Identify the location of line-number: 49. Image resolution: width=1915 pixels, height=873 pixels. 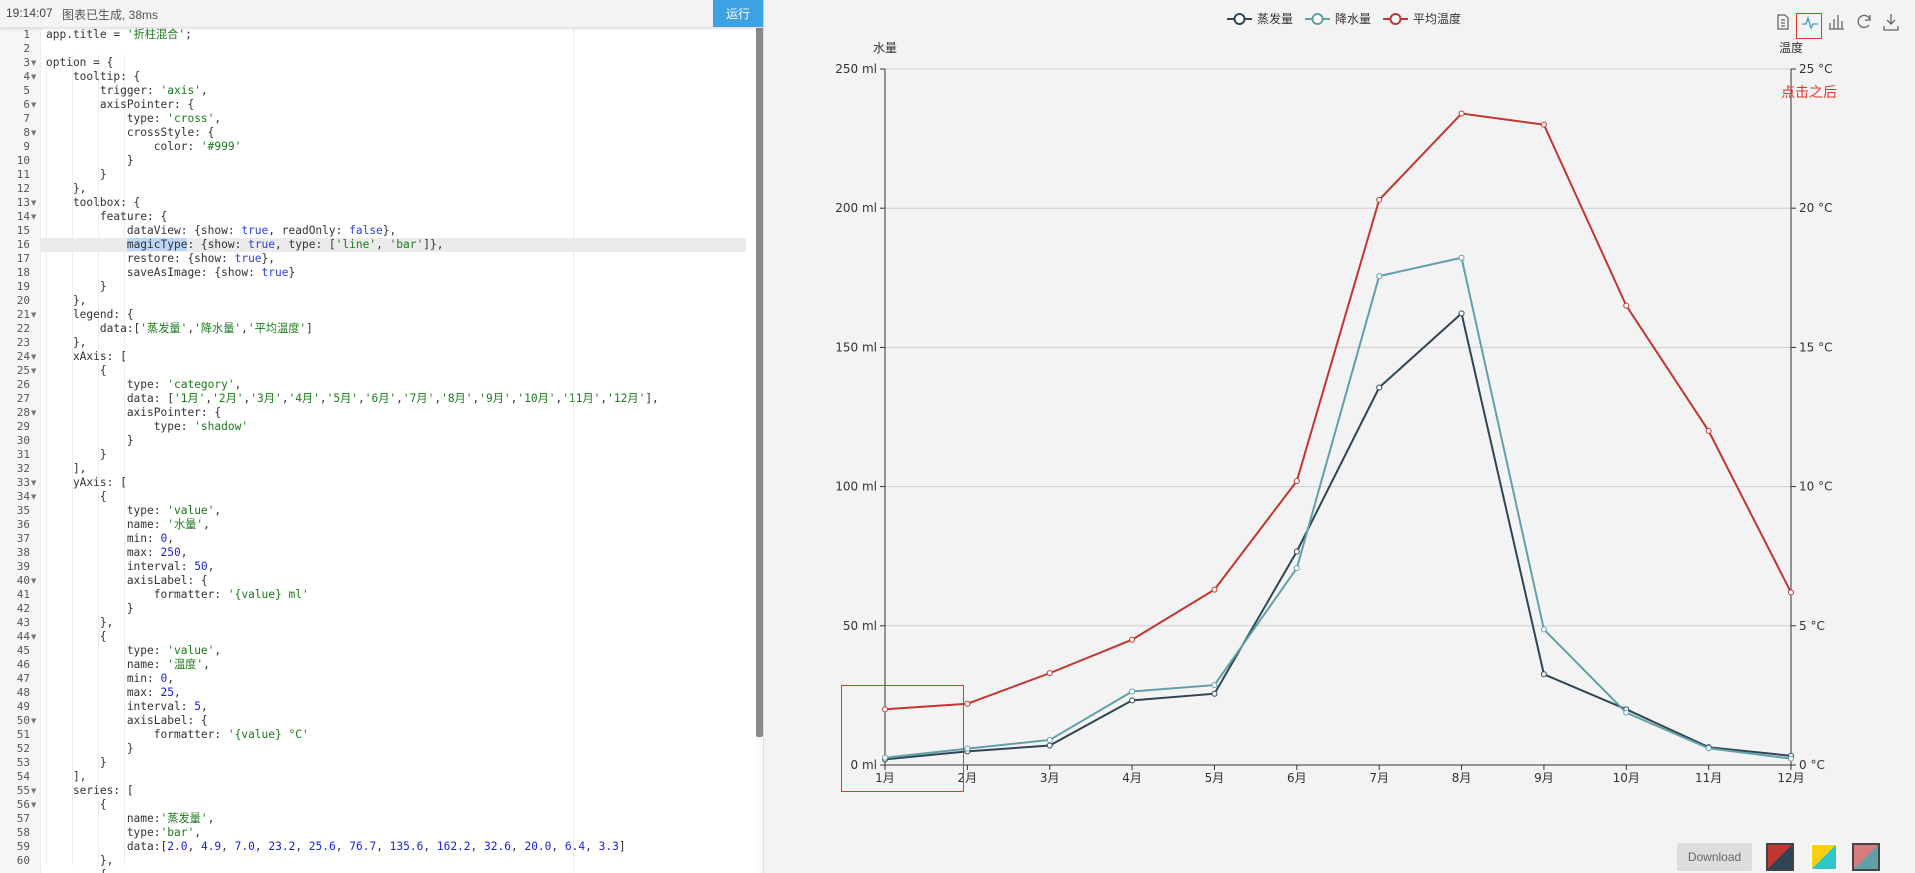
(23, 706).